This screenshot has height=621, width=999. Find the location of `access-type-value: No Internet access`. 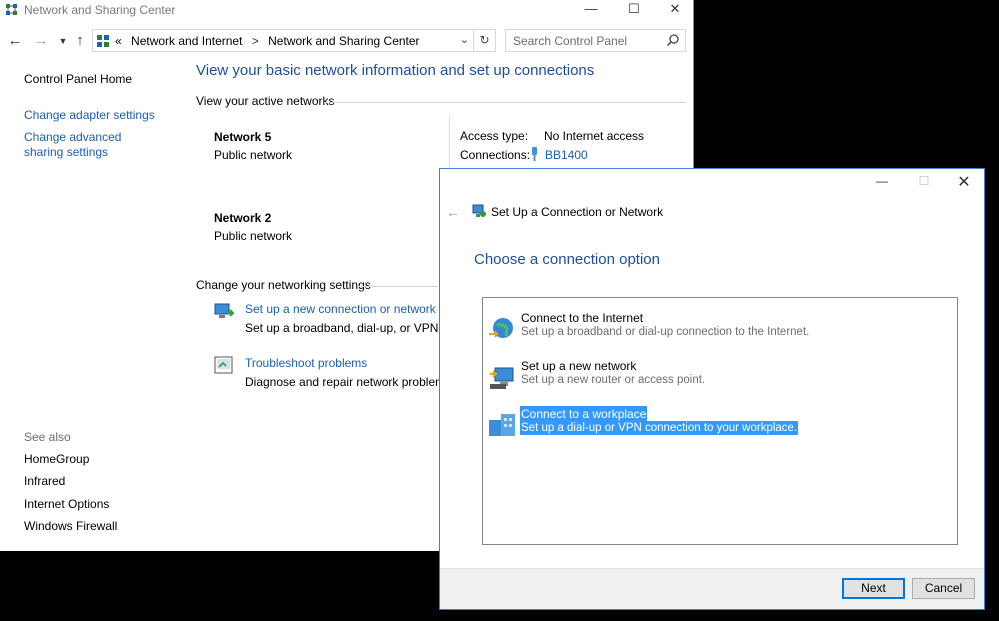

access-type-value: No Internet access is located at coordinates (594, 136).